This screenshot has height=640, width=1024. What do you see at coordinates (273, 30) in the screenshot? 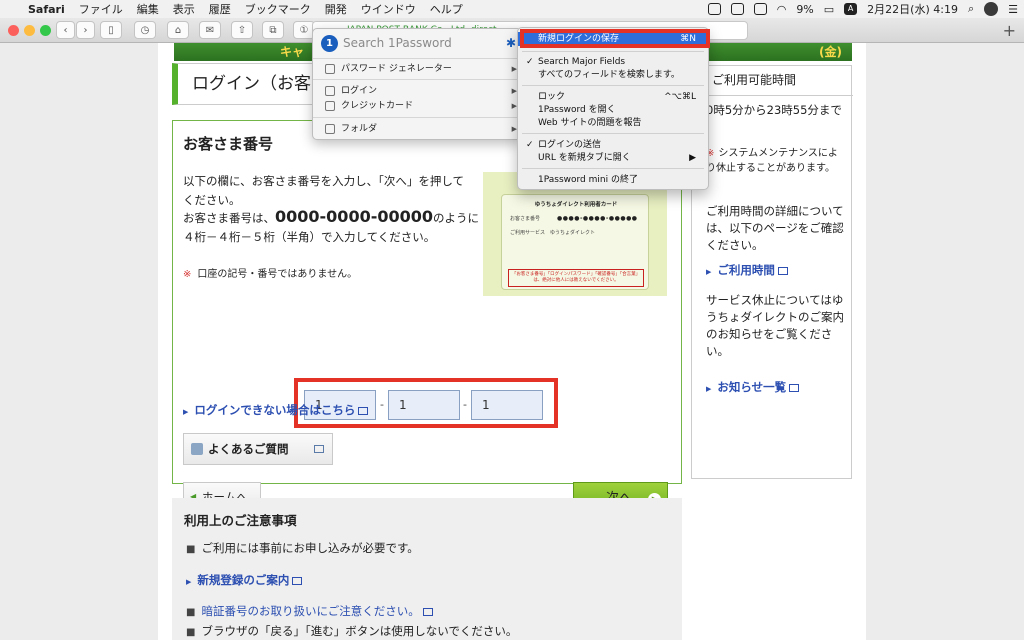
I see `tabs-icon: ⧉` at bounding box center [273, 30].